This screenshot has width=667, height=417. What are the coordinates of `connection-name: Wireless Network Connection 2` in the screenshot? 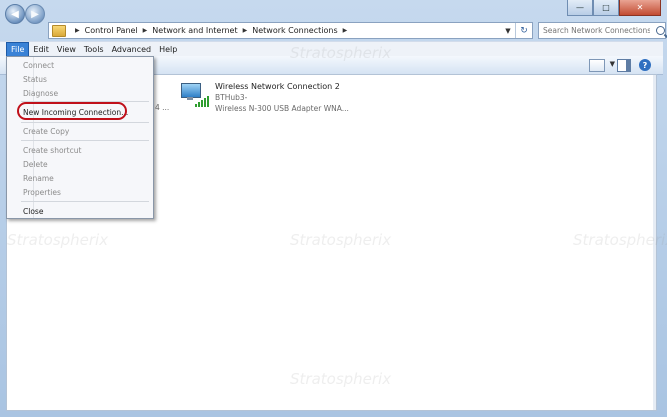 It's located at (277, 86).